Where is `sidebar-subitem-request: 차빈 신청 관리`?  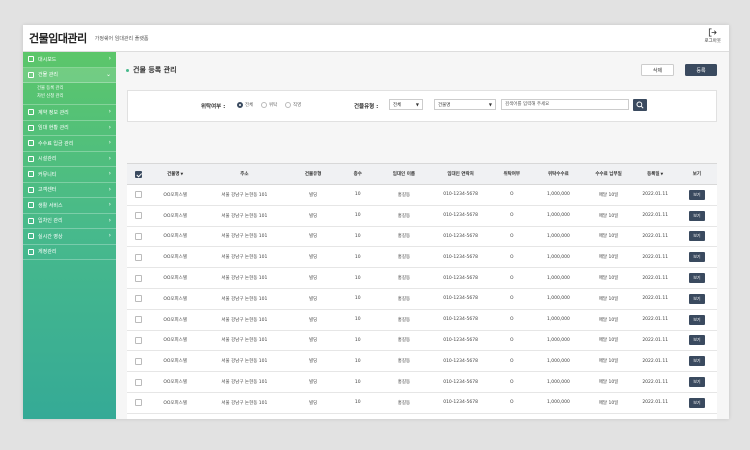
sidebar-subitem-request: 차빈 신청 관리 is located at coordinates (76, 97).